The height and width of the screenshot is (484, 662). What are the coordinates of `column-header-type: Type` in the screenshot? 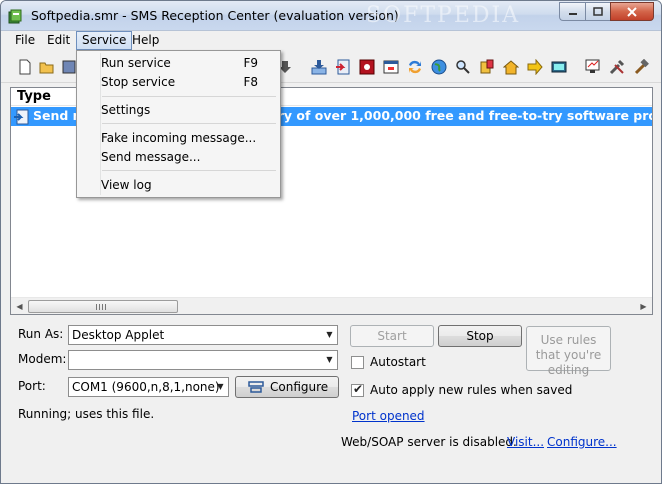 It's located at (34, 96).